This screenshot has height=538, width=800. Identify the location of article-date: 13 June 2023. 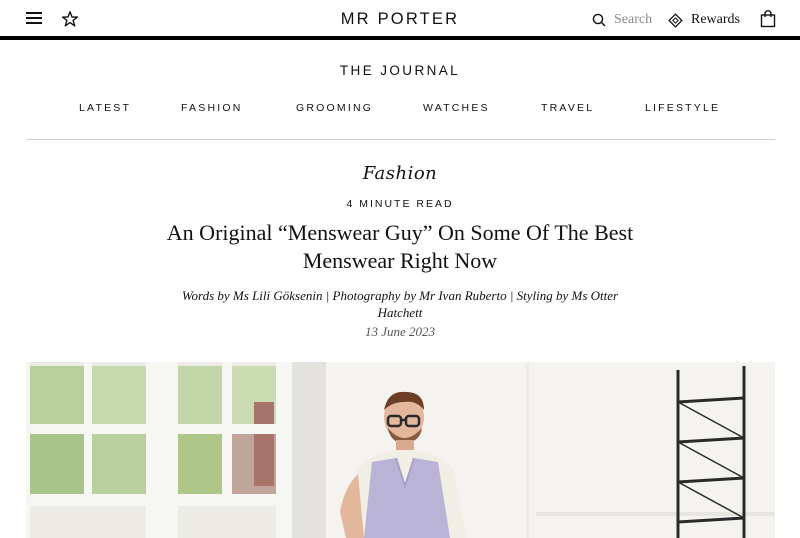
(400, 331).